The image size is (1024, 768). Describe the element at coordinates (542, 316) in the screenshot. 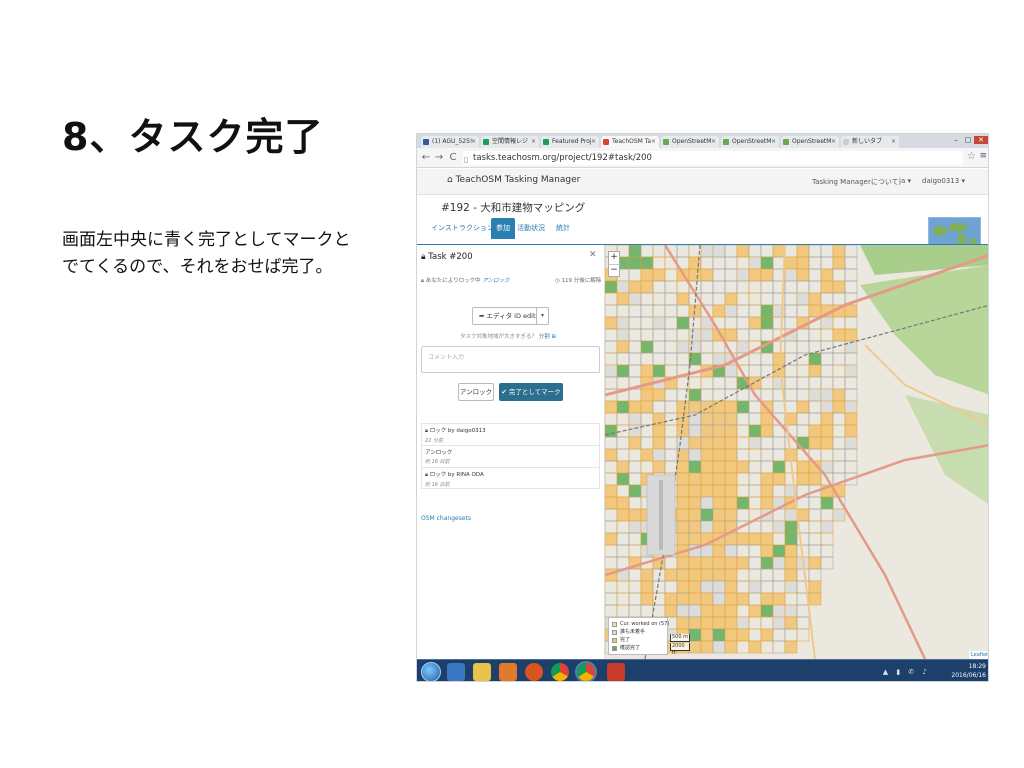

I see `editor-dropdown-caret: ▾` at that location.